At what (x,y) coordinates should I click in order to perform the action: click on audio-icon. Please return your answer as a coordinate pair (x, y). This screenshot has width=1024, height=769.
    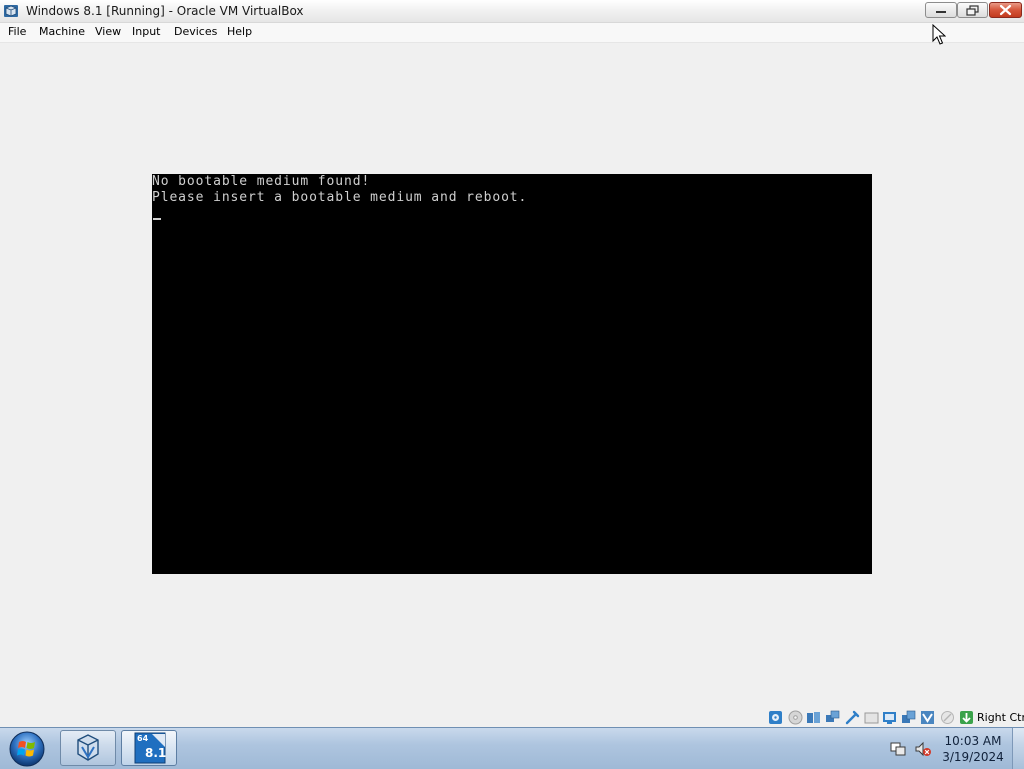
    Looking at the image, I should click on (813, 717).